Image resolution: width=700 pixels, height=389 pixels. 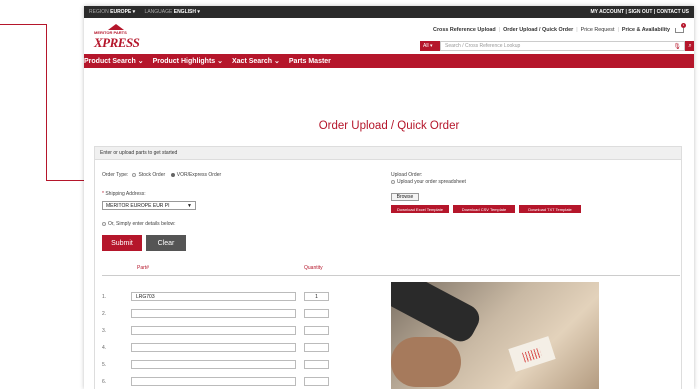 I want to click on download-excel-template-button: Download Excel Template, so click(x=420, y=209).